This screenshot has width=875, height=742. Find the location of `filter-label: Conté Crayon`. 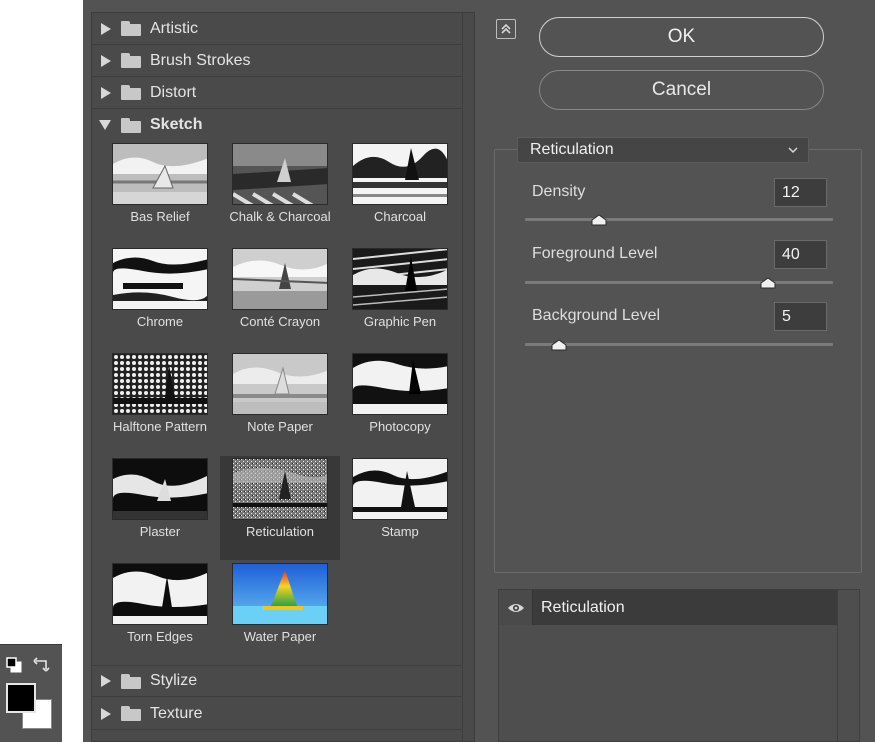

filter-label: Conté Crayon is located at coordinates (280, 321).